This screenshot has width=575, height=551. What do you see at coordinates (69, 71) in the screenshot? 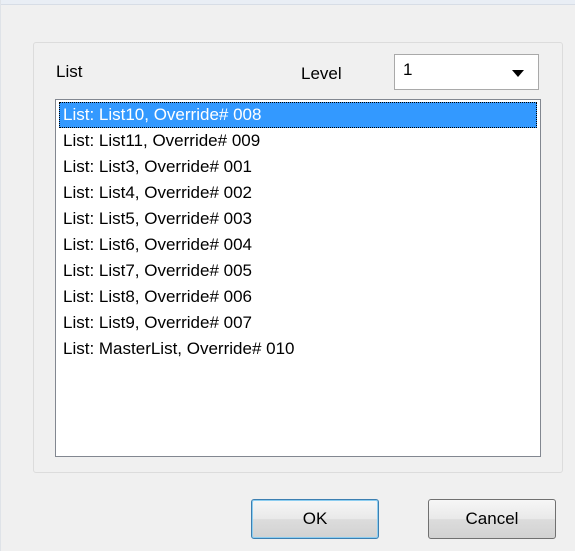
I see `list-label: List` at bounding box center [69, 71].